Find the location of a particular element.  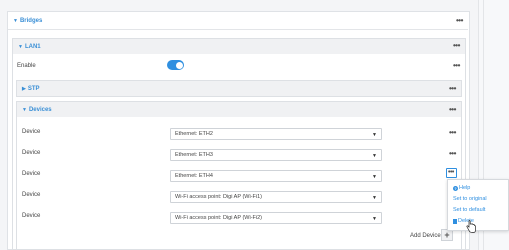

device-select-value: Ethernet: ETH4 is located at coordinates (194, 176).